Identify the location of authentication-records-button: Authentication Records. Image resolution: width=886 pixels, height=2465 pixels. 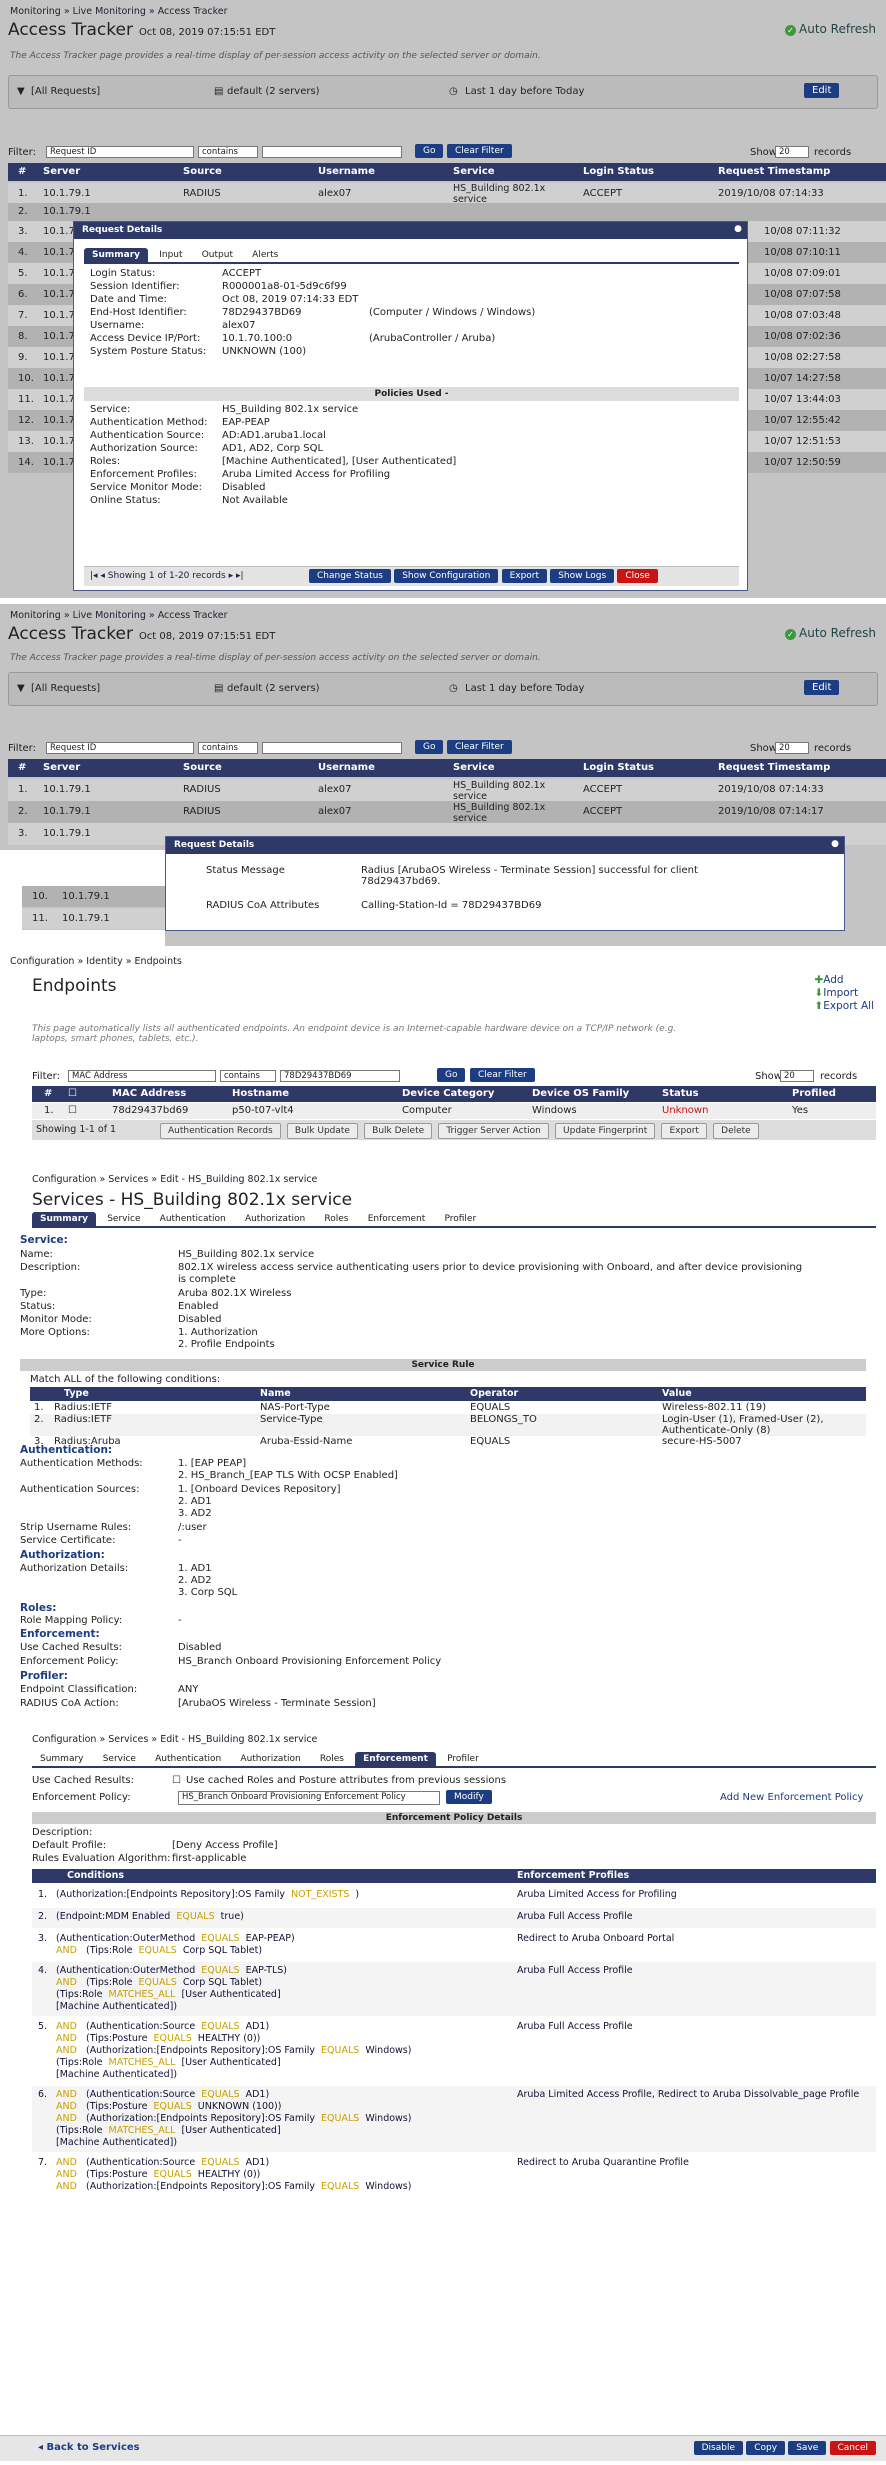
(220, 1131).